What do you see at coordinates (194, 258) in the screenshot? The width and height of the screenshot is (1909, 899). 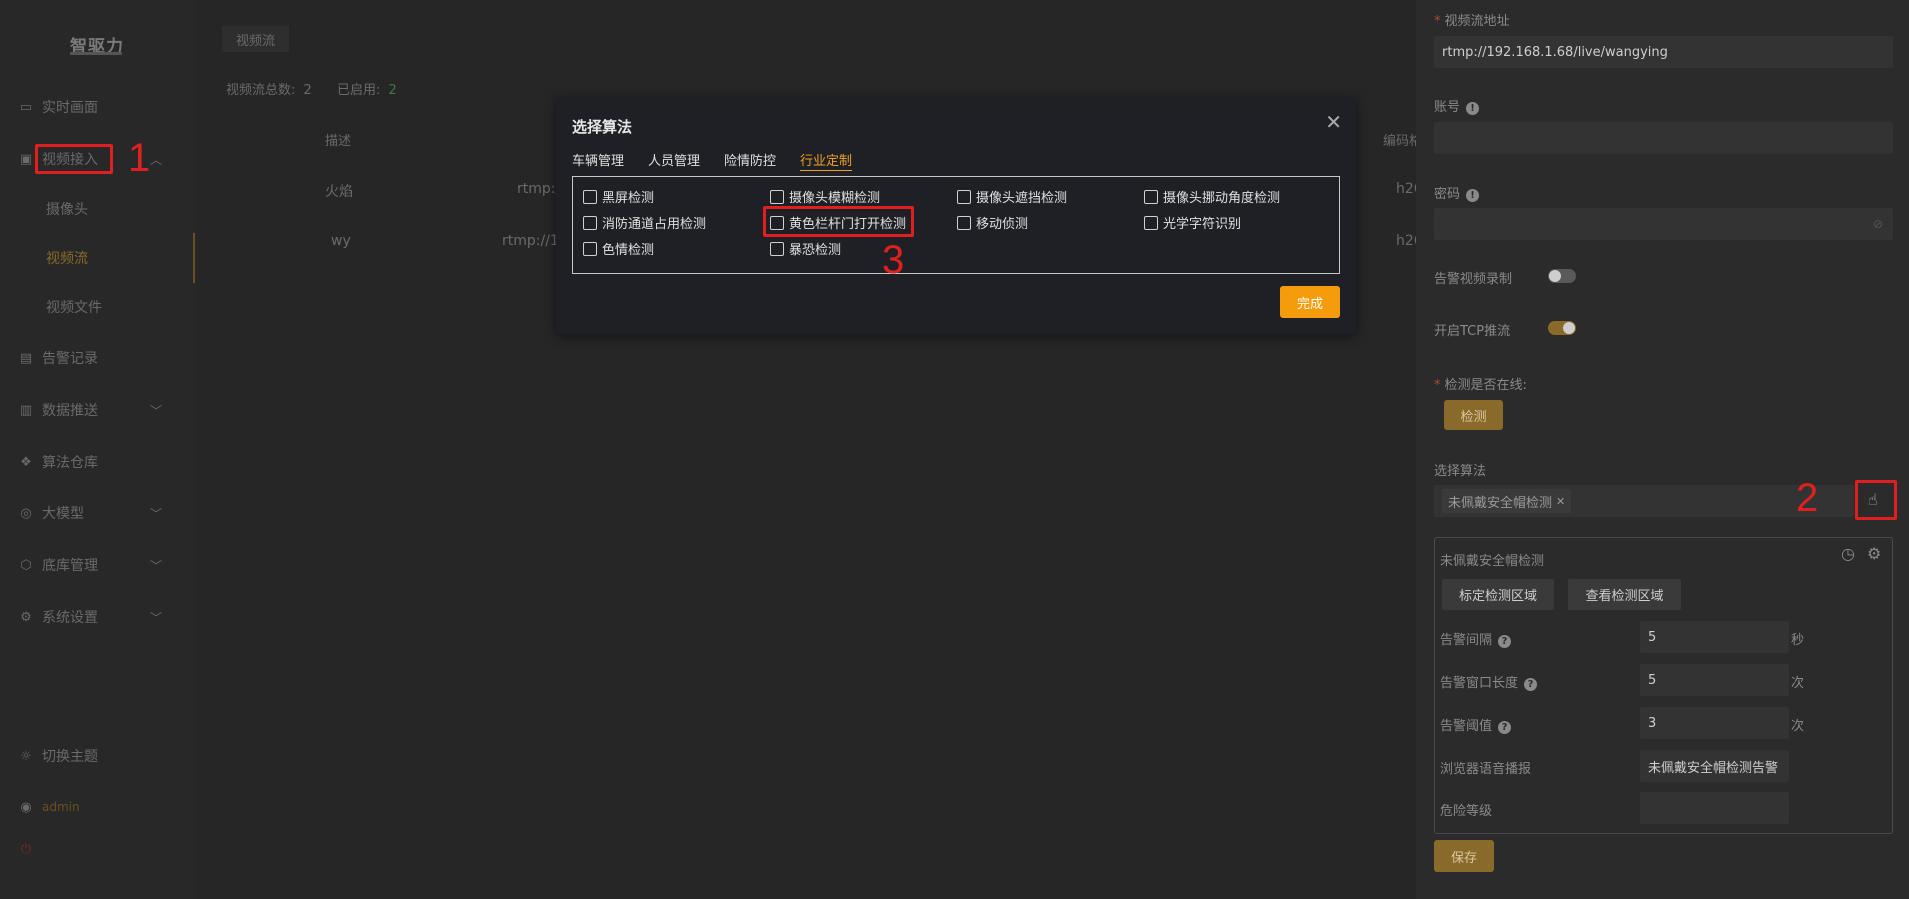 I see `active-indicator` at bounding box center [194, 258].